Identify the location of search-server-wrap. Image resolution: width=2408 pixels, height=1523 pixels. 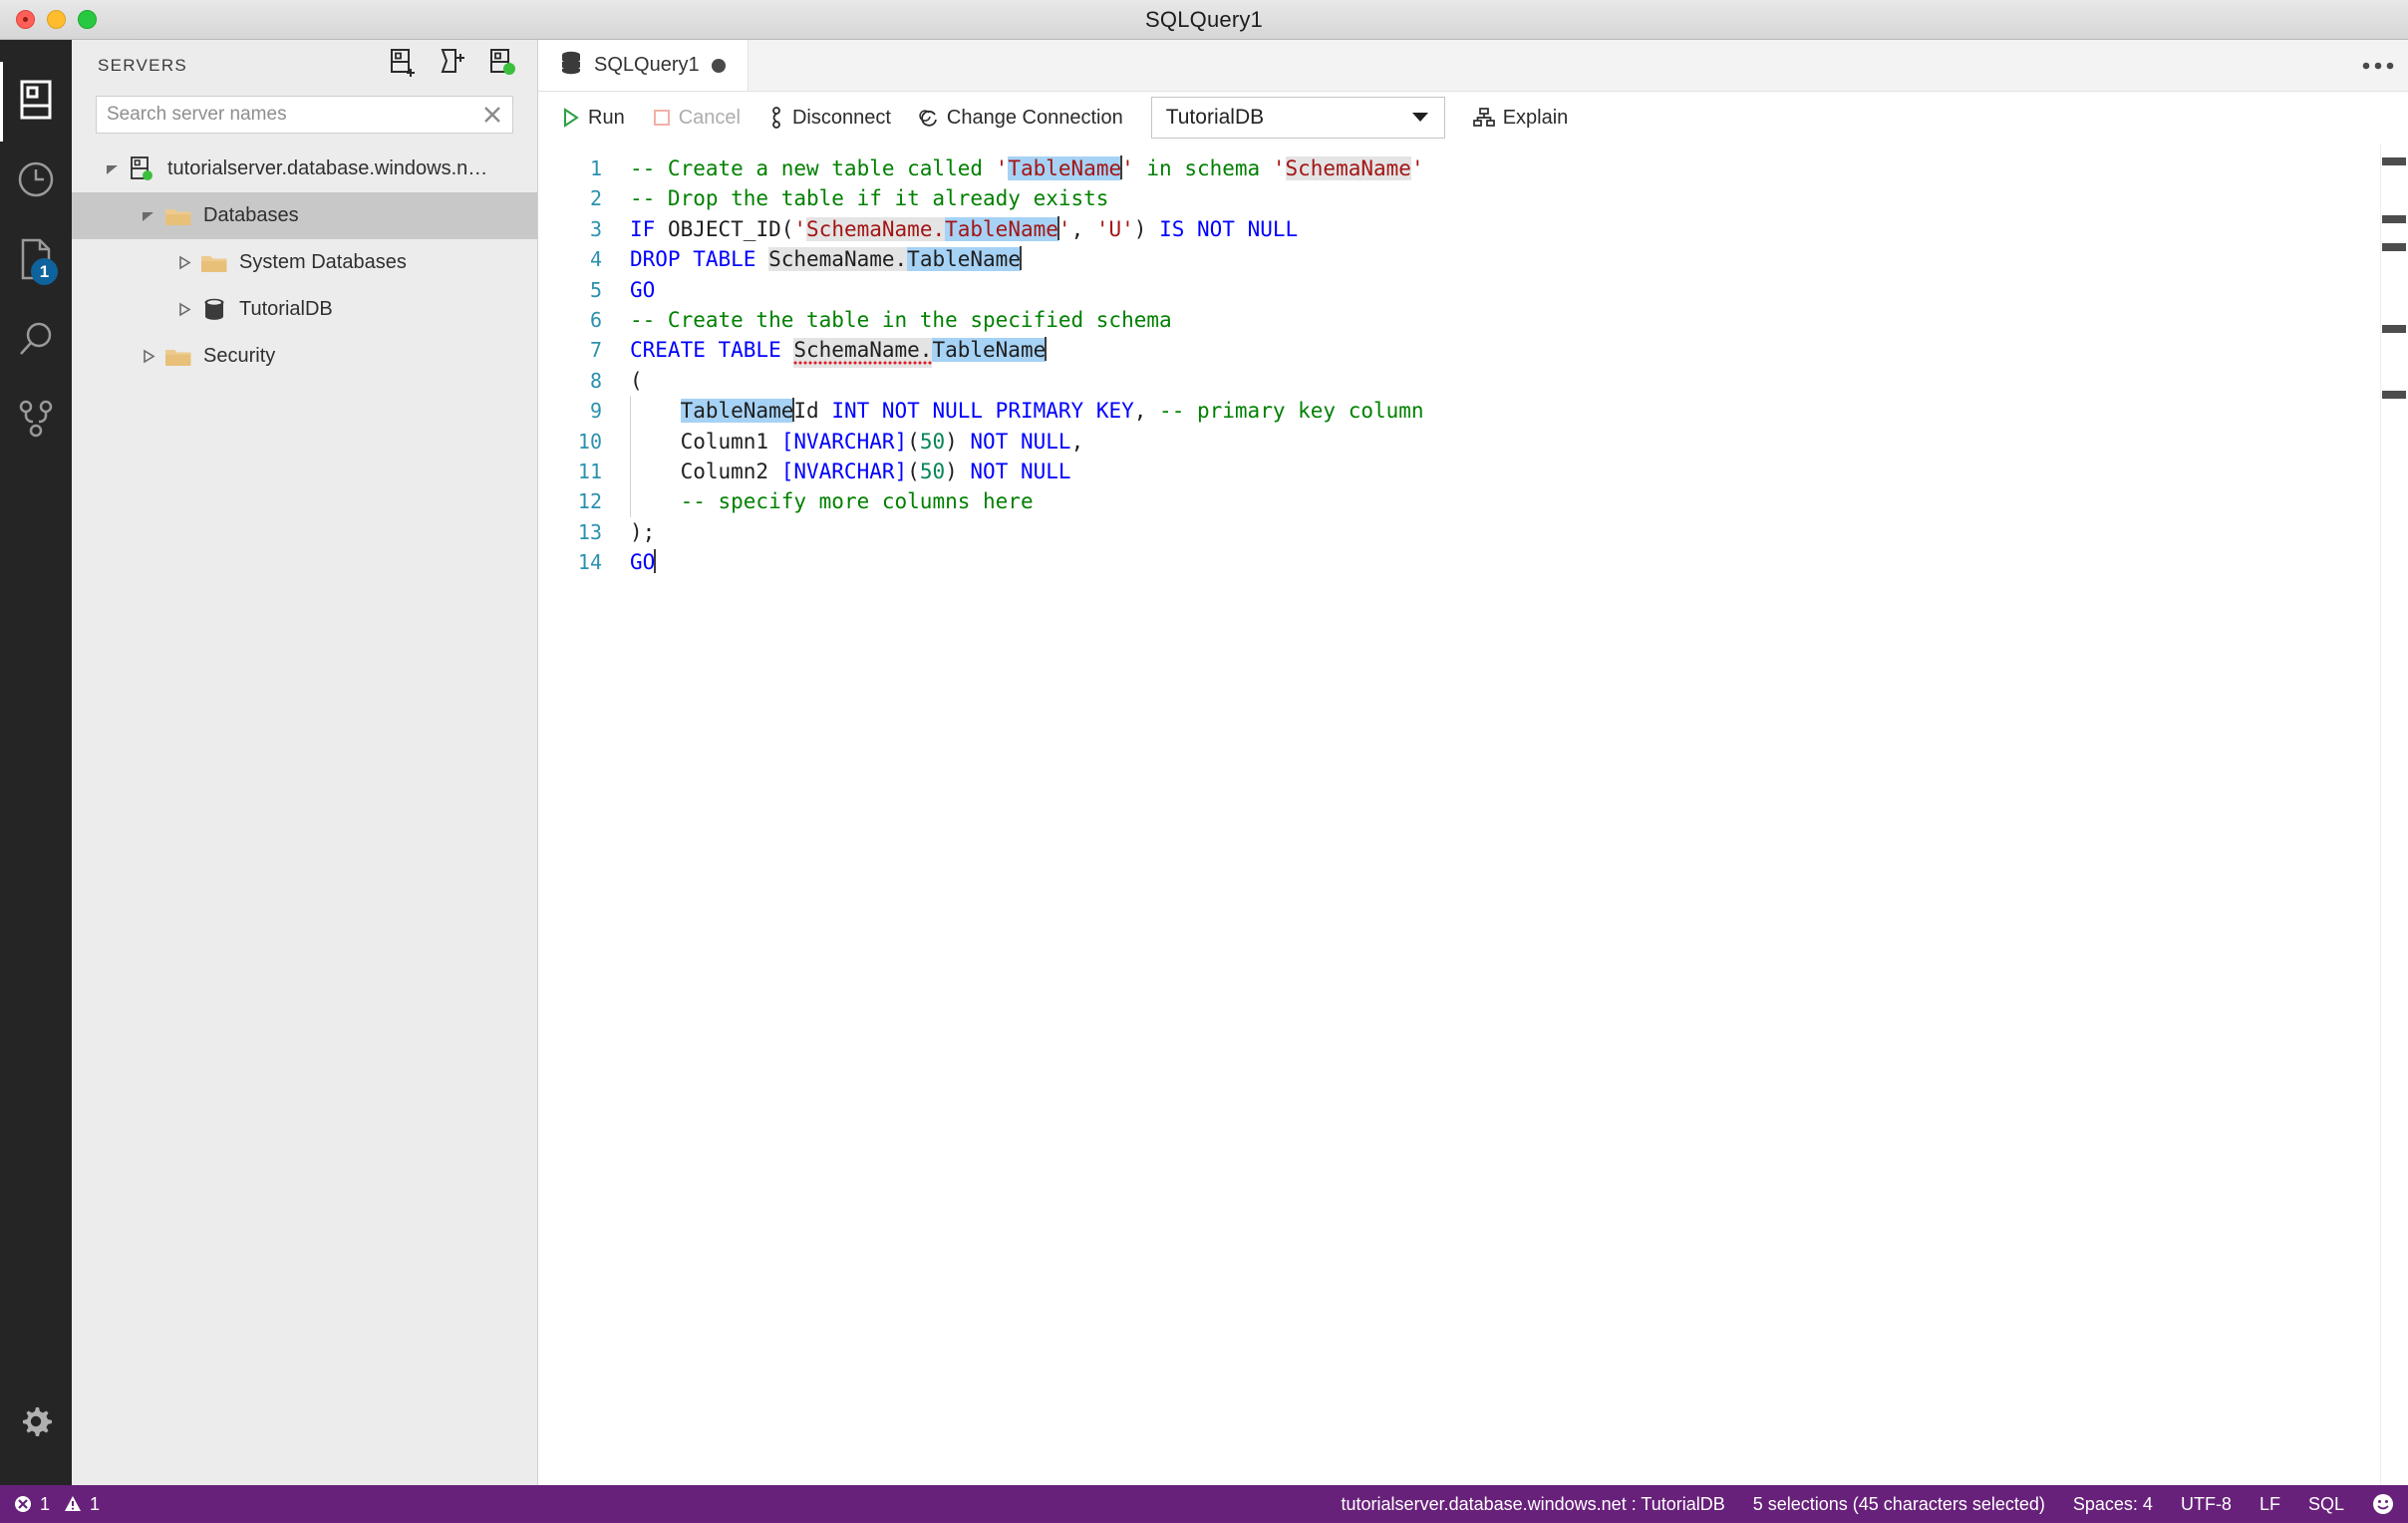
(304, 115).